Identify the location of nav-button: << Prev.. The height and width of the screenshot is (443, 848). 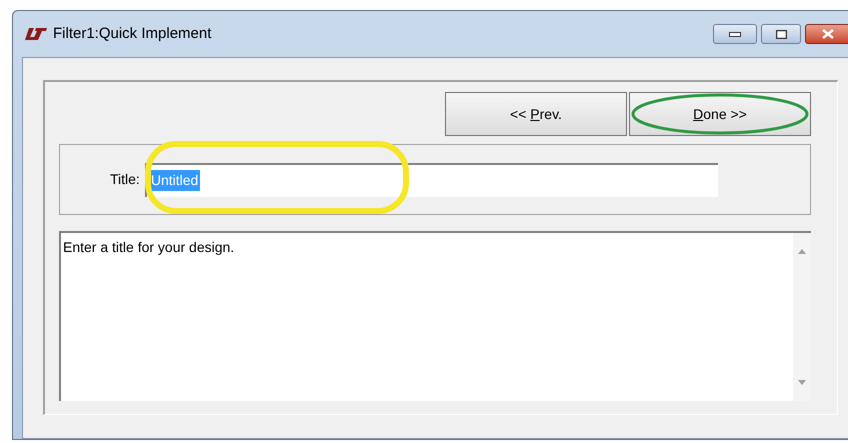
(536, 114).